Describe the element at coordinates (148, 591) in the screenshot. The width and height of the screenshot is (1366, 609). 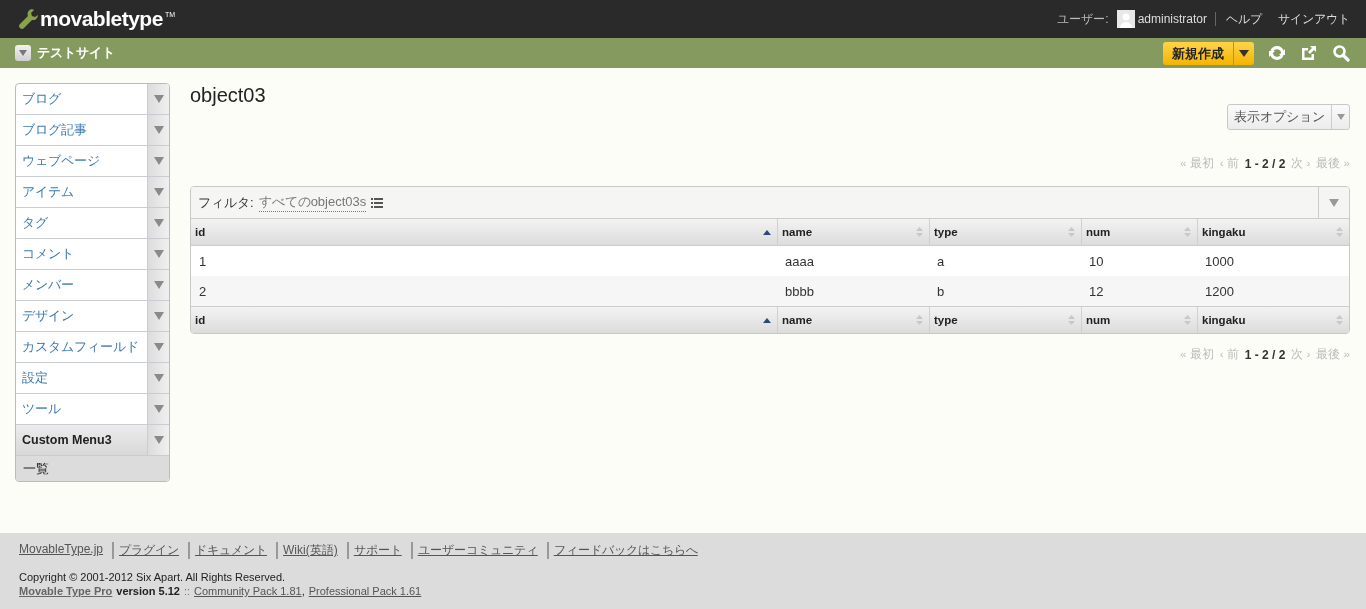
I see `version-text: version 5.12` at that location.